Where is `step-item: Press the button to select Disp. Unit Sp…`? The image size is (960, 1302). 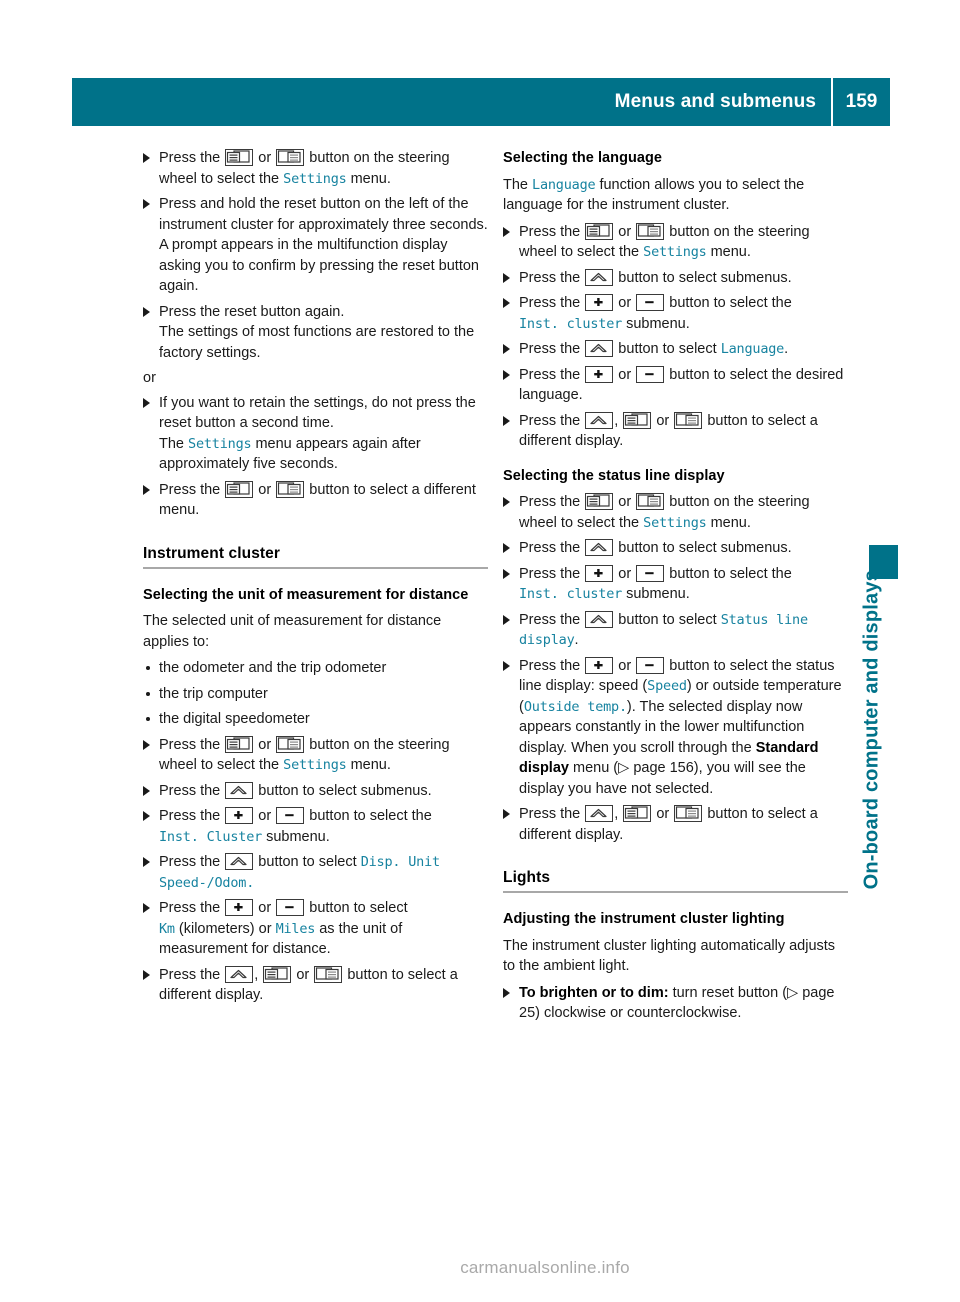
step-item: Press the button to select Disp. Unit Sp… is located at coordinates (315, 872).